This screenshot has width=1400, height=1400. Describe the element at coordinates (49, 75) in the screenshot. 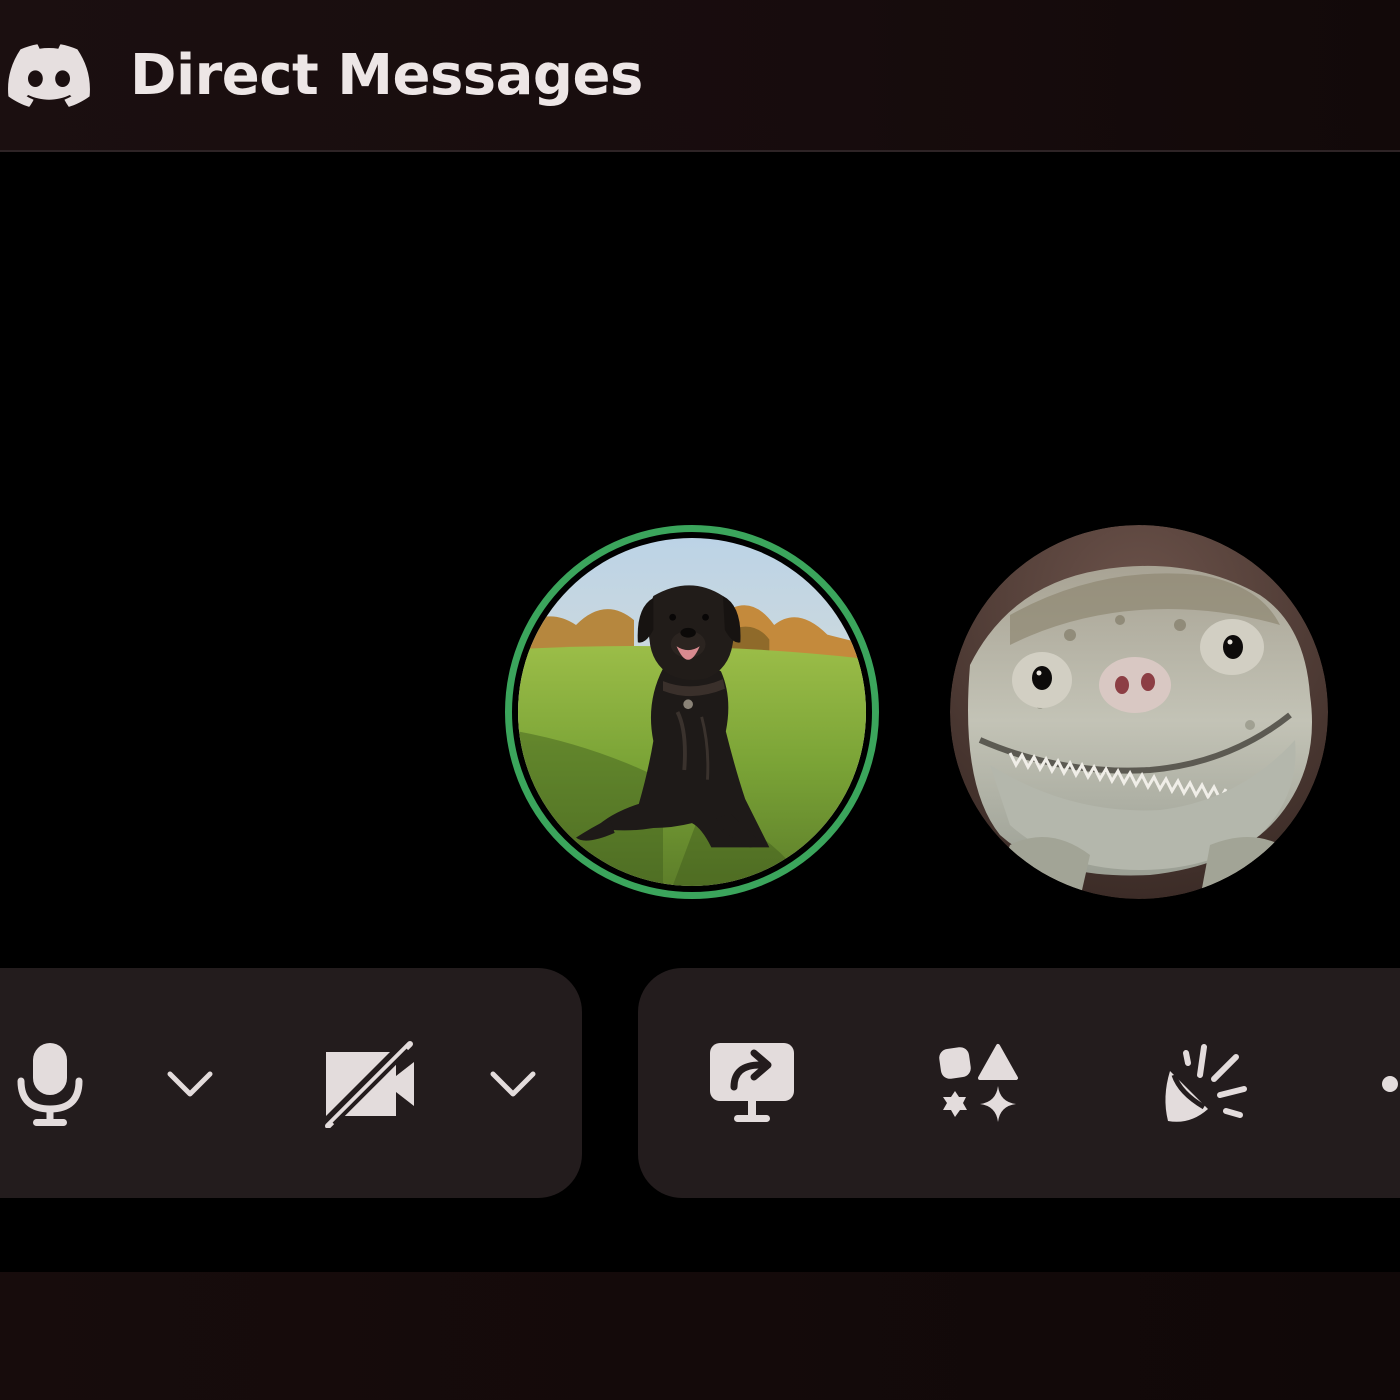

I see `discord-logo-icon` at that location.